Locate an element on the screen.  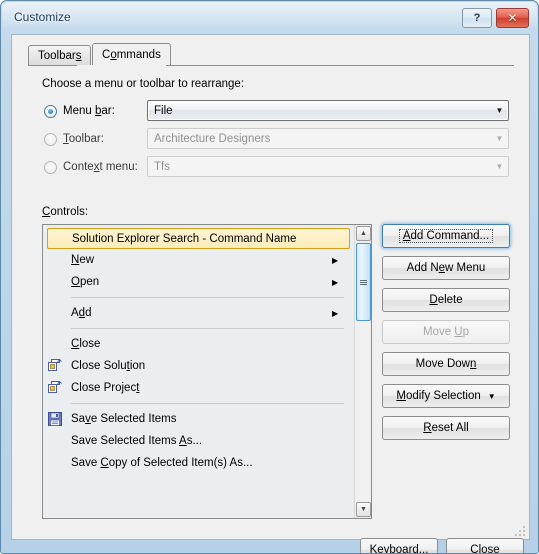
list-item: Open ▶ is located at coordinates (198, 282).